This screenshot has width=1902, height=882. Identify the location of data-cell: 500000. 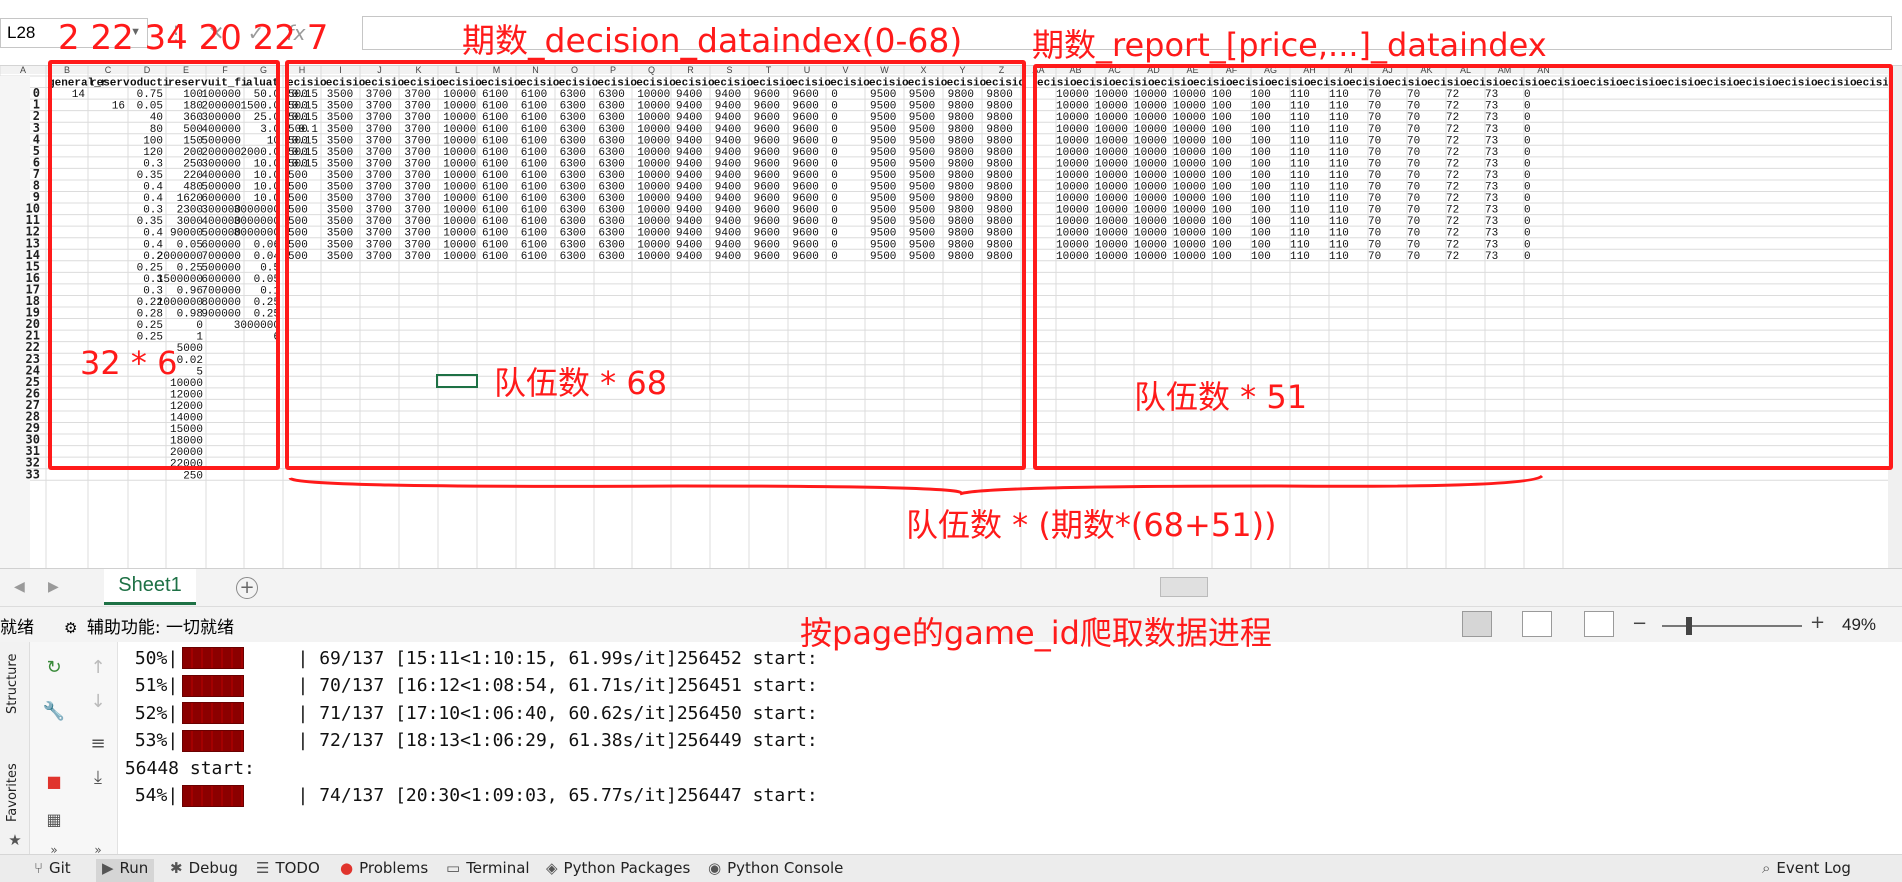
(221, 268).